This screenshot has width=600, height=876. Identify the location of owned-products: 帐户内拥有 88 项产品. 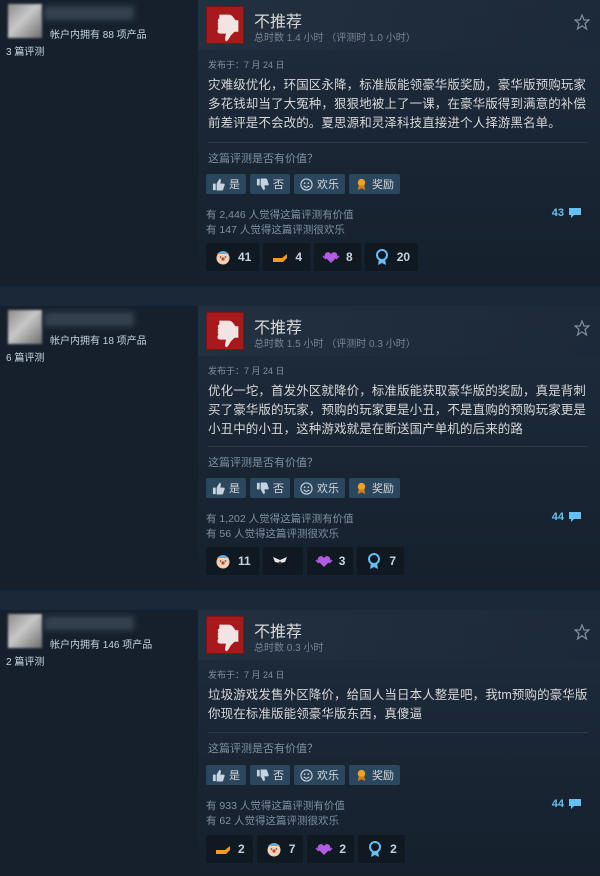
(98, 33).